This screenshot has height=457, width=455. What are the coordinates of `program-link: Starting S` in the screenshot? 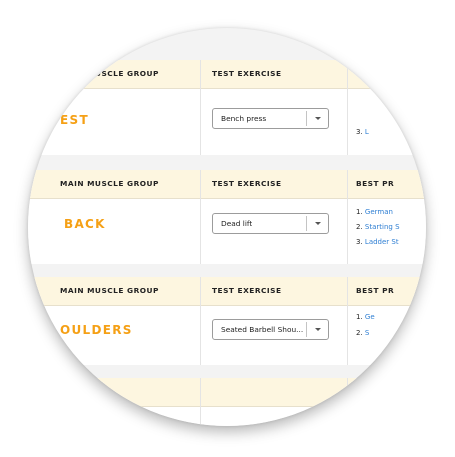 It's located at (382, 227).